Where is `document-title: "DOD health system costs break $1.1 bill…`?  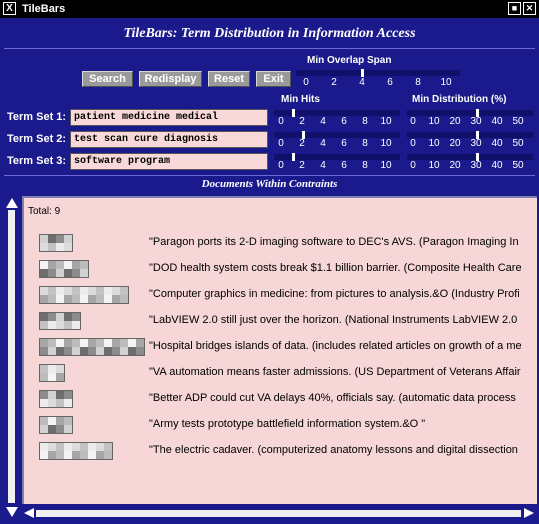 document-title: "DOD health system costs break $1.1 bill… is located at coordinates (344, 268).